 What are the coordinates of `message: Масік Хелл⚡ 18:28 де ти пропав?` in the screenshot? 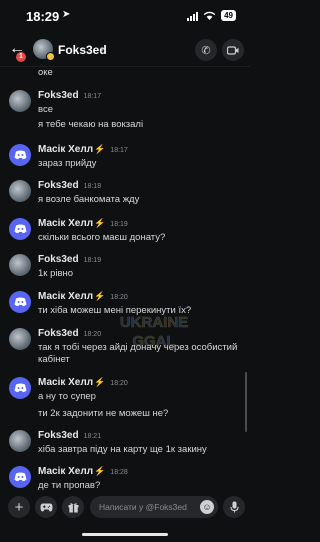 It's located at (125, 478).